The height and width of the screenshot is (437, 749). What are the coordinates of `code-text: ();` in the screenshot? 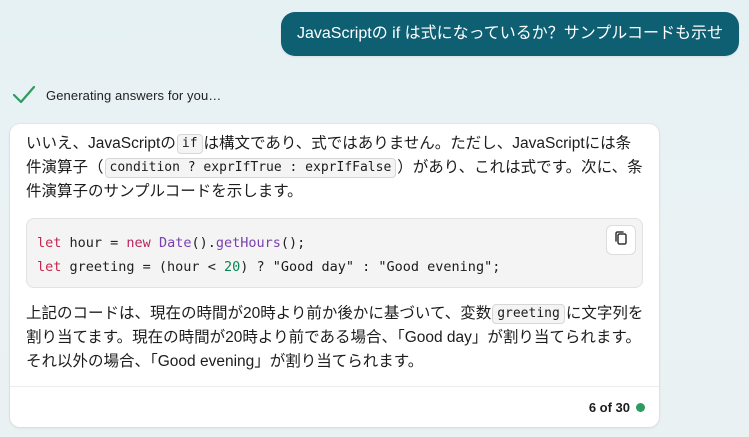 It's located at (293, 243).